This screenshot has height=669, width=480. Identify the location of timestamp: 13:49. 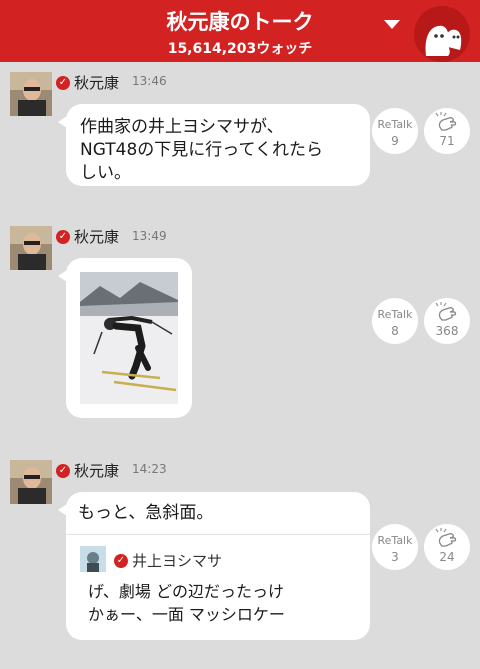
(149, 236).